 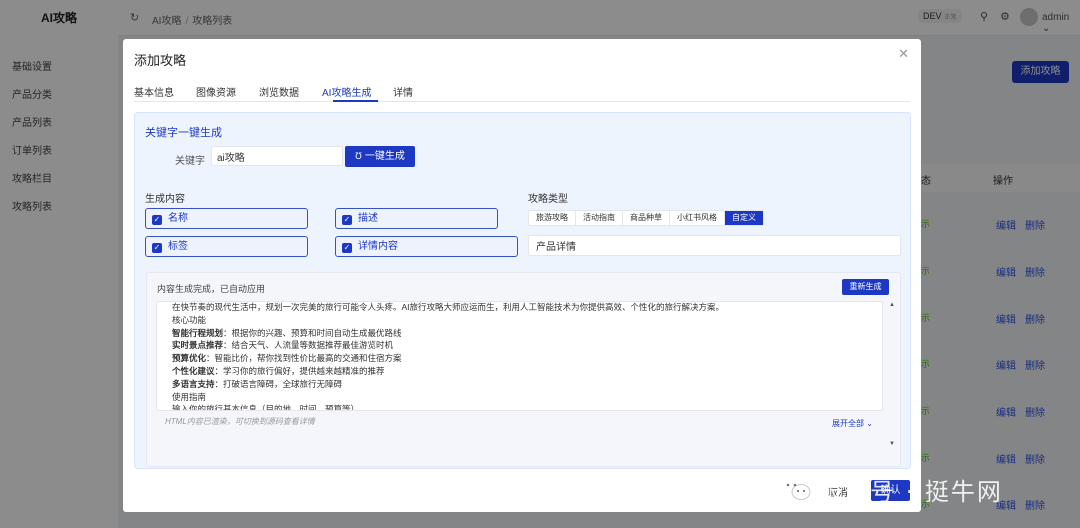 What do you see at coordinates (378, 246) in the screenshot?
I see `option-label: 详情内容` at bounding box center [378, 246].